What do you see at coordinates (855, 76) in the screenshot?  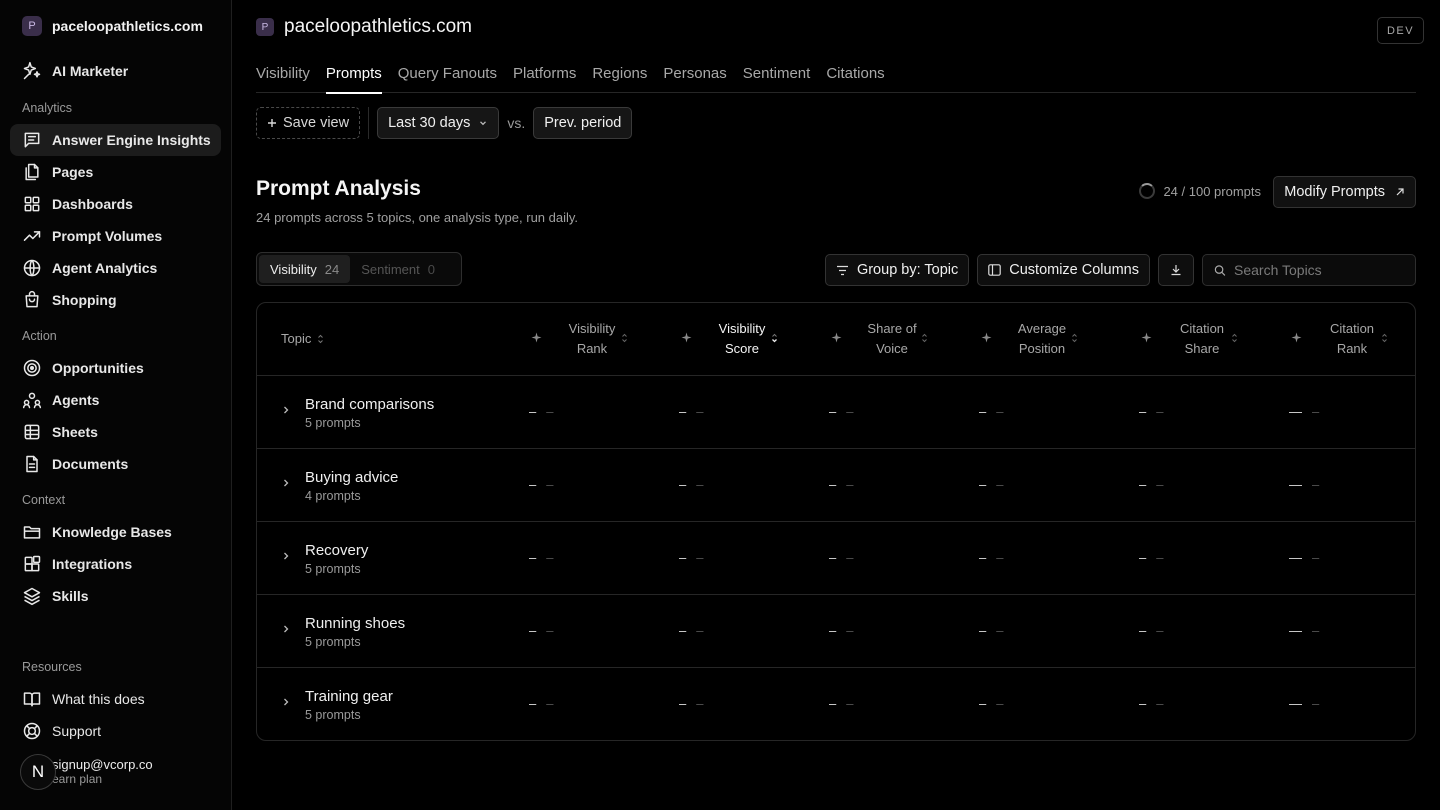 I see `tab-citations: Citations` at bounding box center [855, 76].